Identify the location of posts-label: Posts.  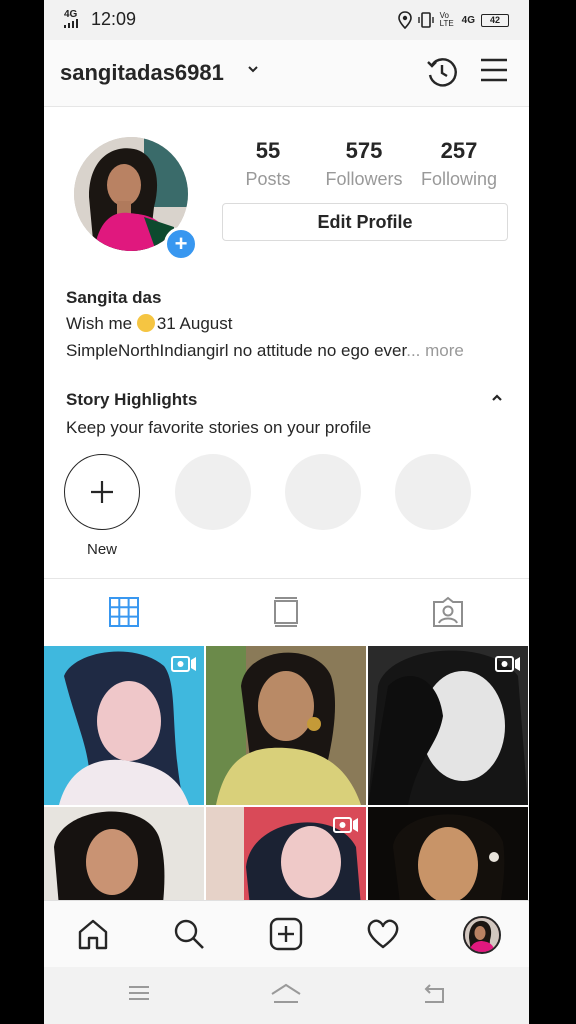
(268, 179).